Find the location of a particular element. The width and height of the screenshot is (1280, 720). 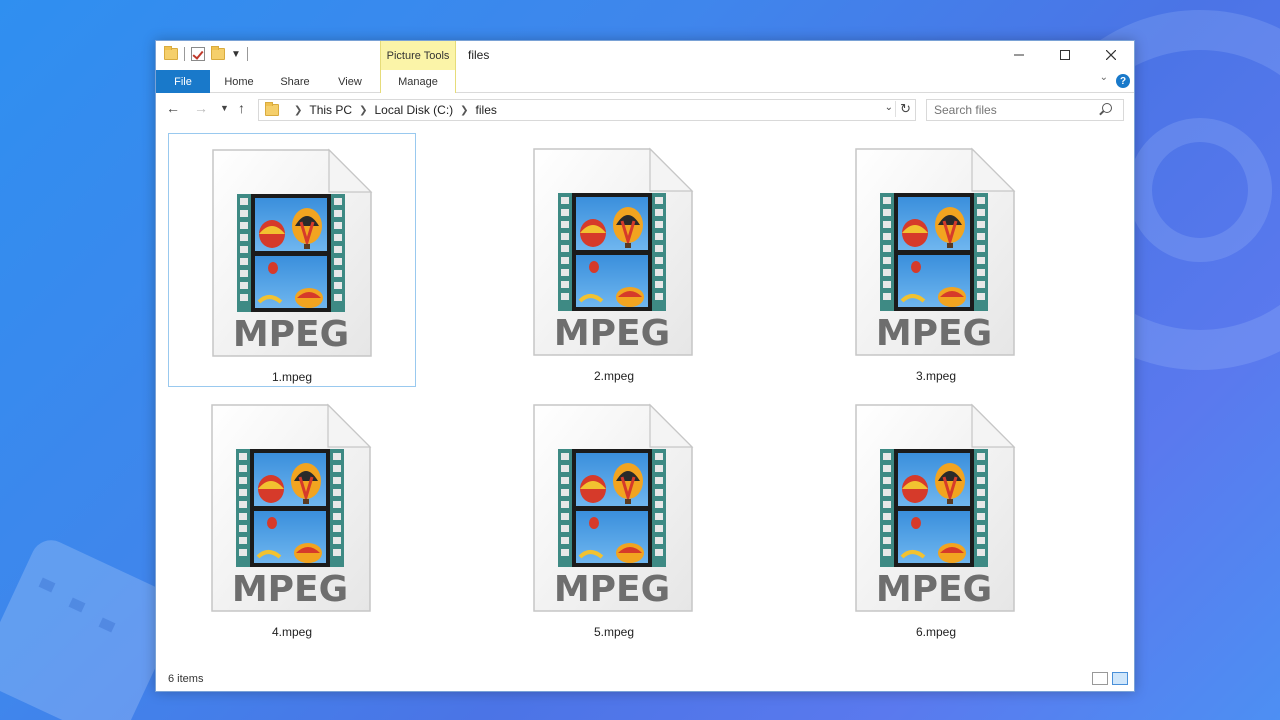

file-item: MPEG 4.mpeg is located at coordinates (292, 516).